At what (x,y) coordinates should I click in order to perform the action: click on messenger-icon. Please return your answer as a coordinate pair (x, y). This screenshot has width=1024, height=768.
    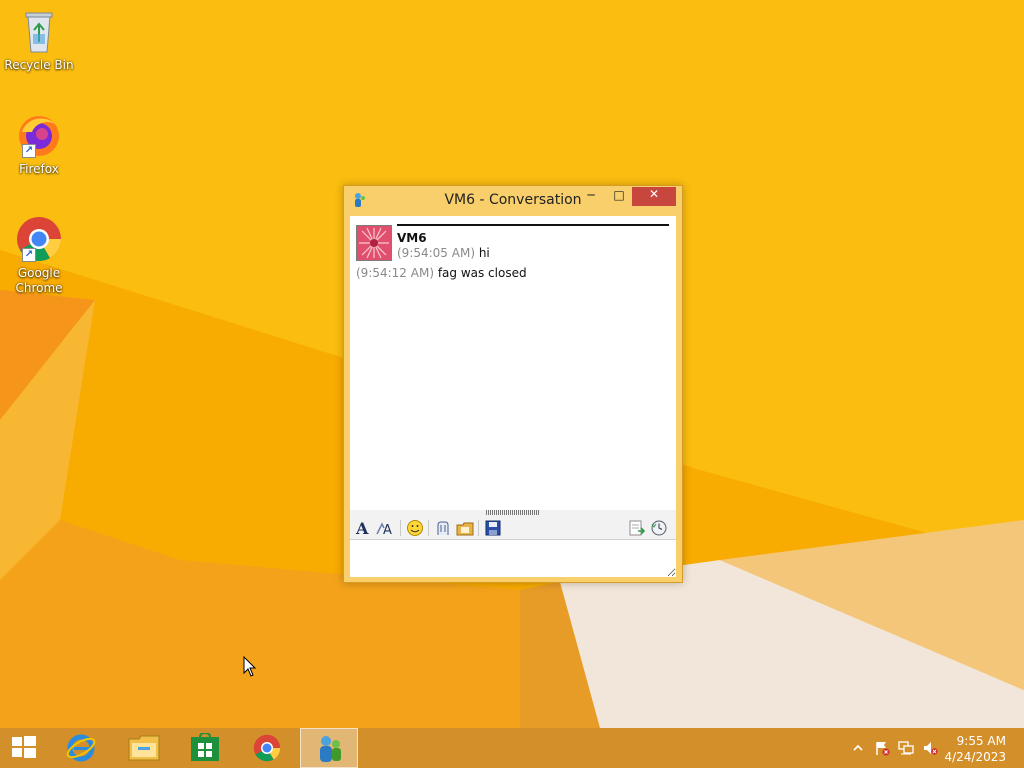
    Looking at the image, I should click on (330, 749).